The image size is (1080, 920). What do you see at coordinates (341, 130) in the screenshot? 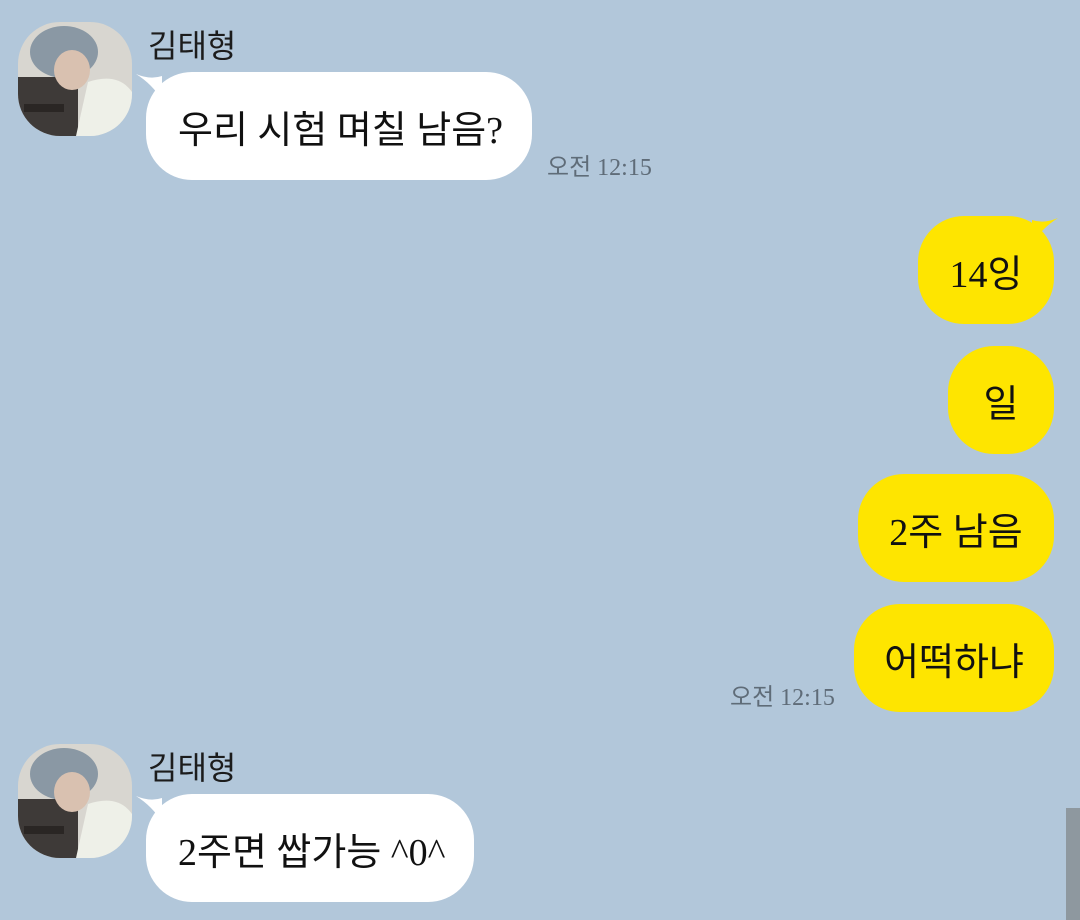
I see `message-text: 우리 시험 며칠 남음?` at bounding box center [341, 130].